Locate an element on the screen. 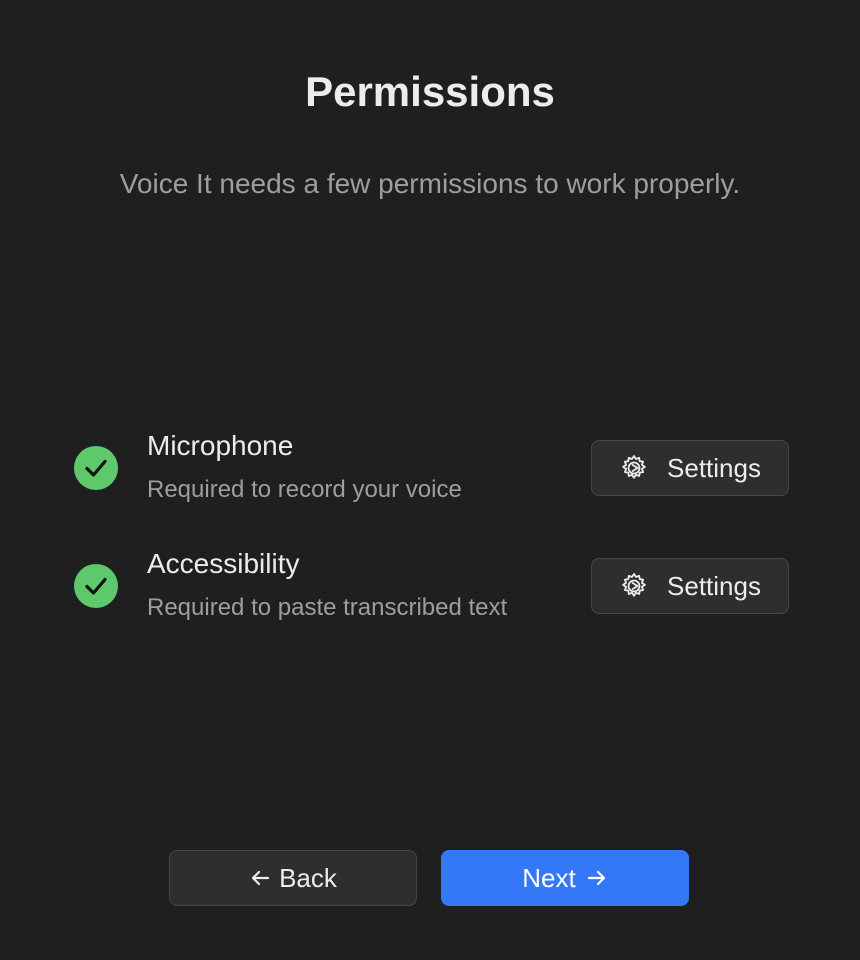 The width and height of the screenshot is (860, 960). next-button-label: Next is located at coordinates (549, 877).